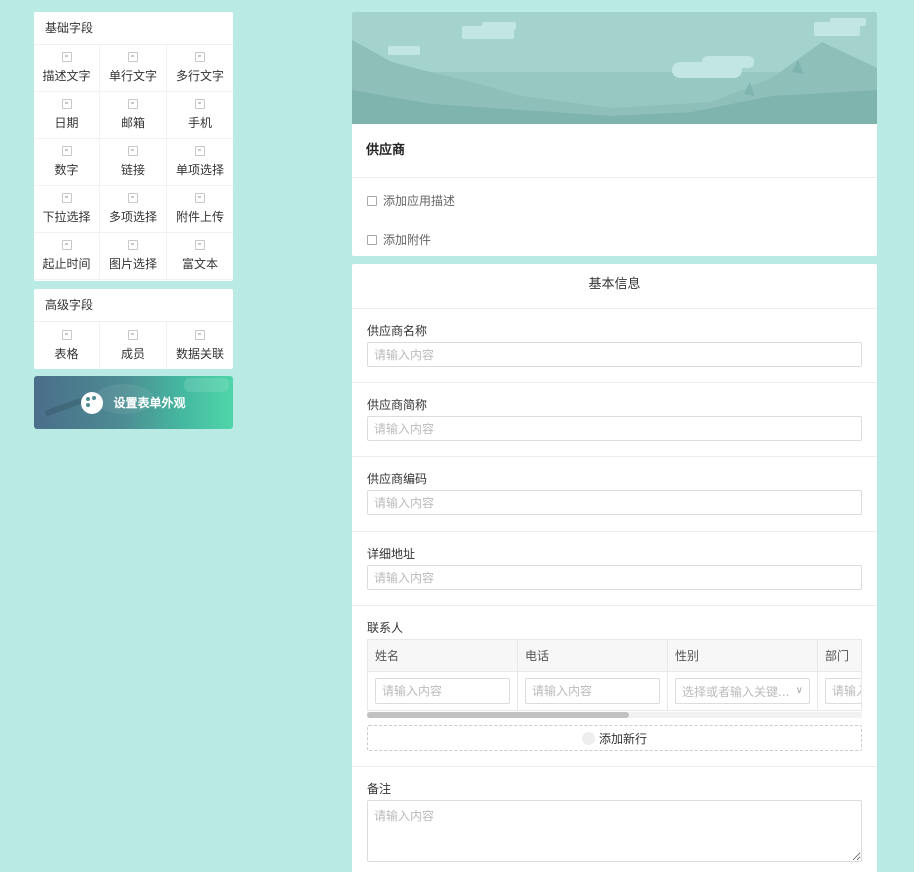 The height and width of the screenshot is (872, 914). Describe the element at coordinates (199, 76) in the screenshot. I see `field-type-label: 多行文字` at that location.